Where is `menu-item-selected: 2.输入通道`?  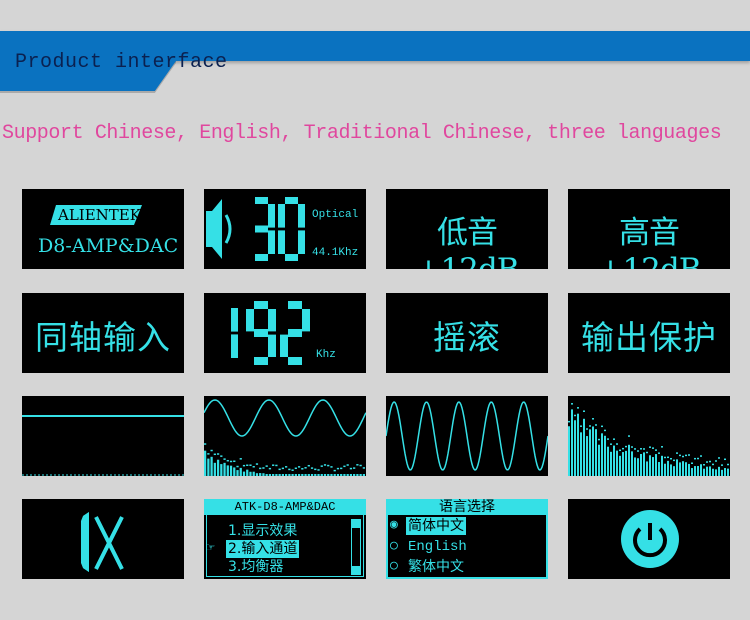 menu-item-selected: 2.输入通道 is located at coordinates (263, 549).